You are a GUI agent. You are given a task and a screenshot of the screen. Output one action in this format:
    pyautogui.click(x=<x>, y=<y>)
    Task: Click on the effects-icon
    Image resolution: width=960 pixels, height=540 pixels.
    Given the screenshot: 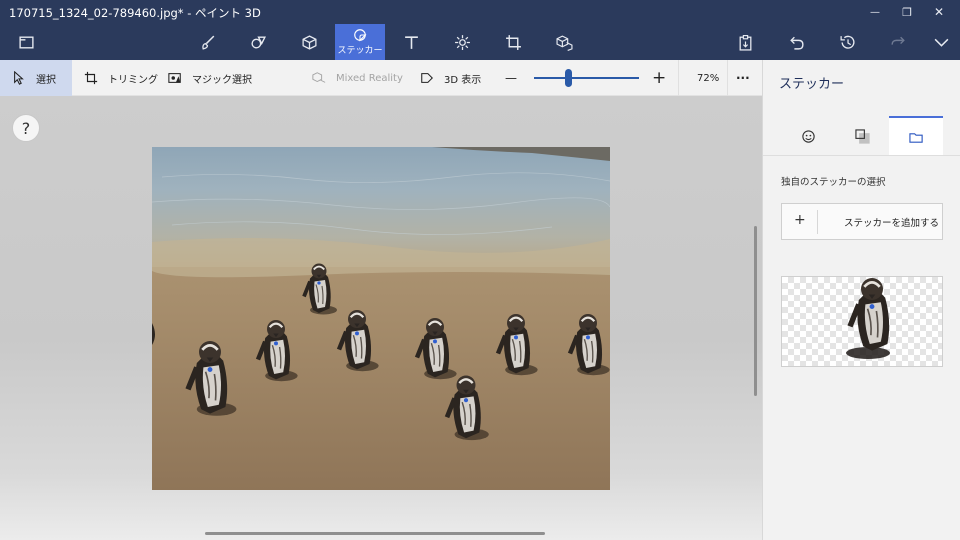 What is the action you would take?
    pyautogui.click(x=462, y=42)
    